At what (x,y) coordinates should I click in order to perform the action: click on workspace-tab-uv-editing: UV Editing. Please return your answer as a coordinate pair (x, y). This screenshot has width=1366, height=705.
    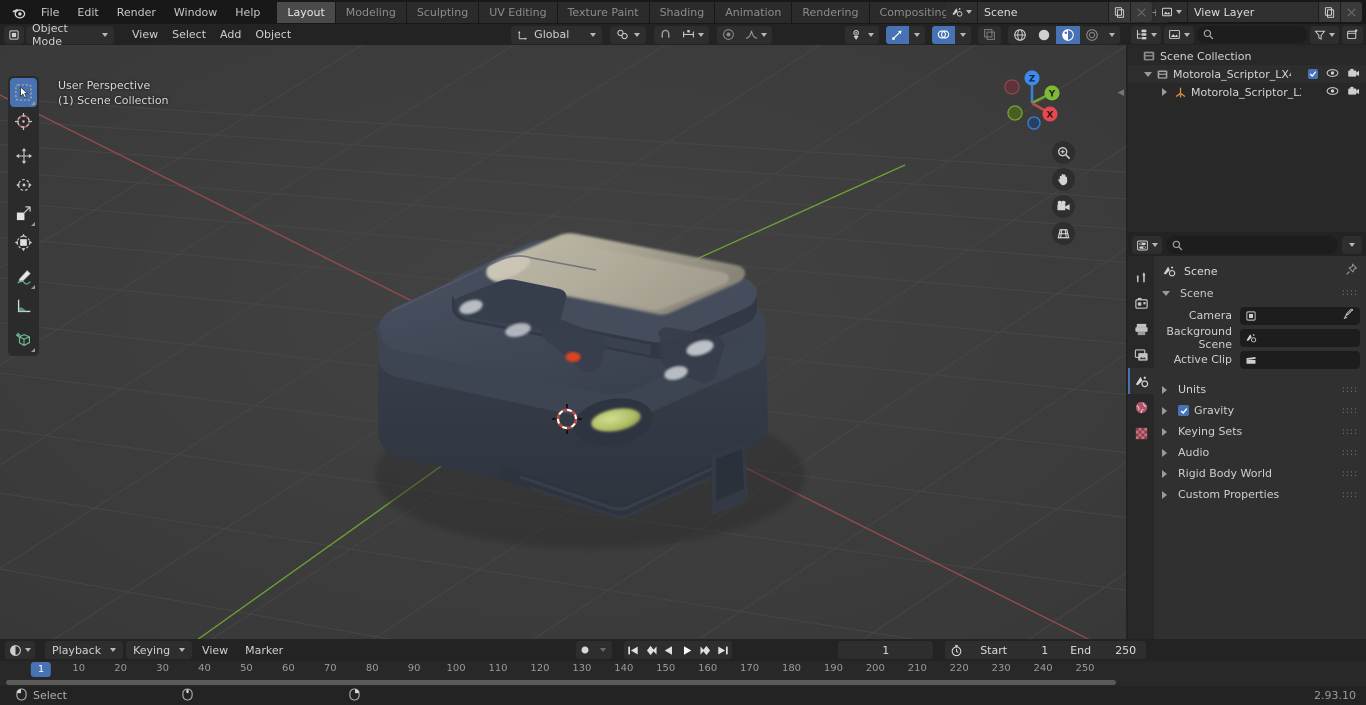
    Looking at the image, I should click on (518, 12).